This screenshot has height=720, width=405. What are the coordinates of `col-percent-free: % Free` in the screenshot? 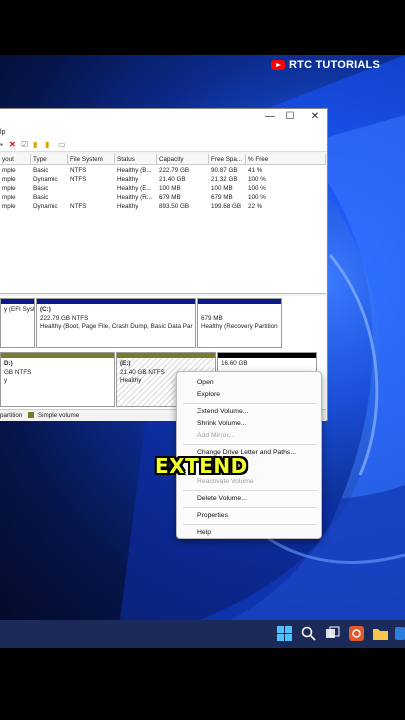 It's located at (286, 159).